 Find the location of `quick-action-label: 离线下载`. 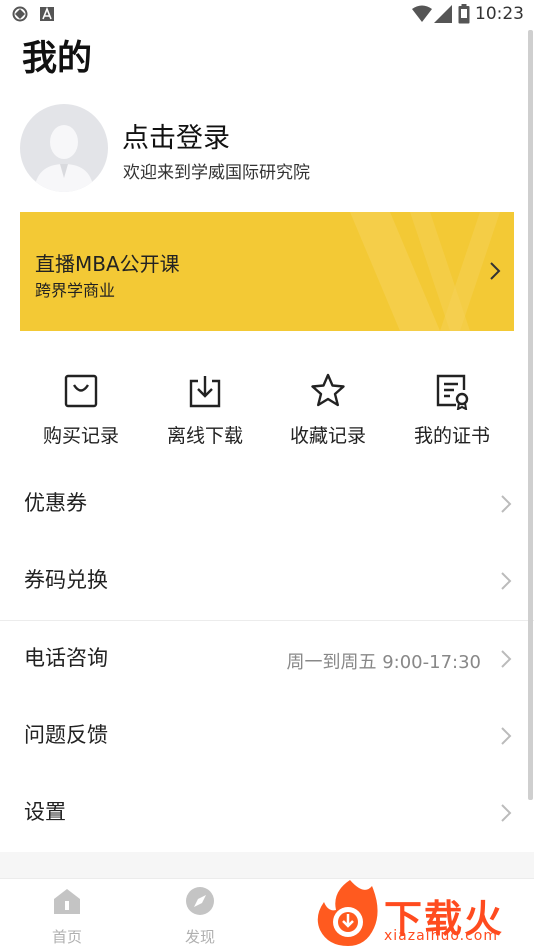

quick-action-label: 离线下载 is located at coordinates (204, 436).